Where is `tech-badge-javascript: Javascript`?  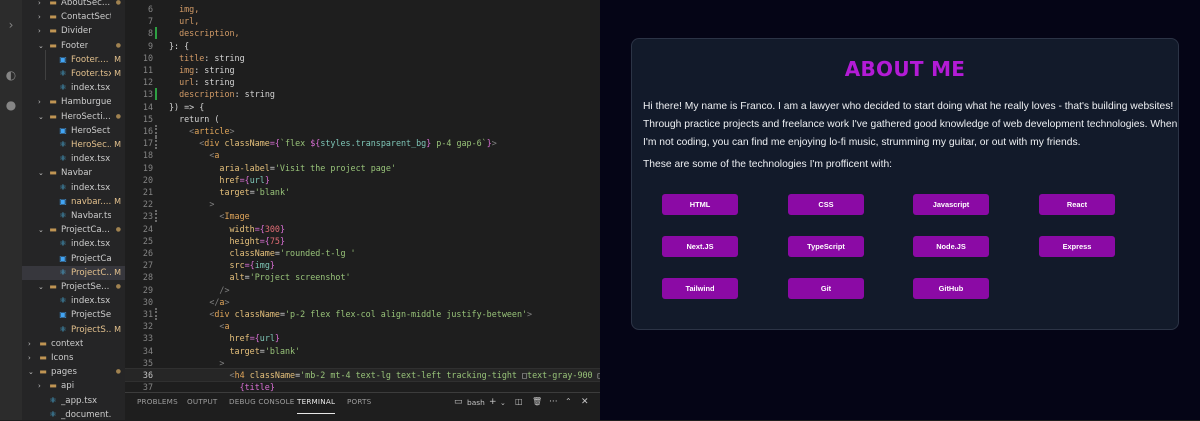
tech-badge-javascript: Javascript is located at coordinates (951, 204).